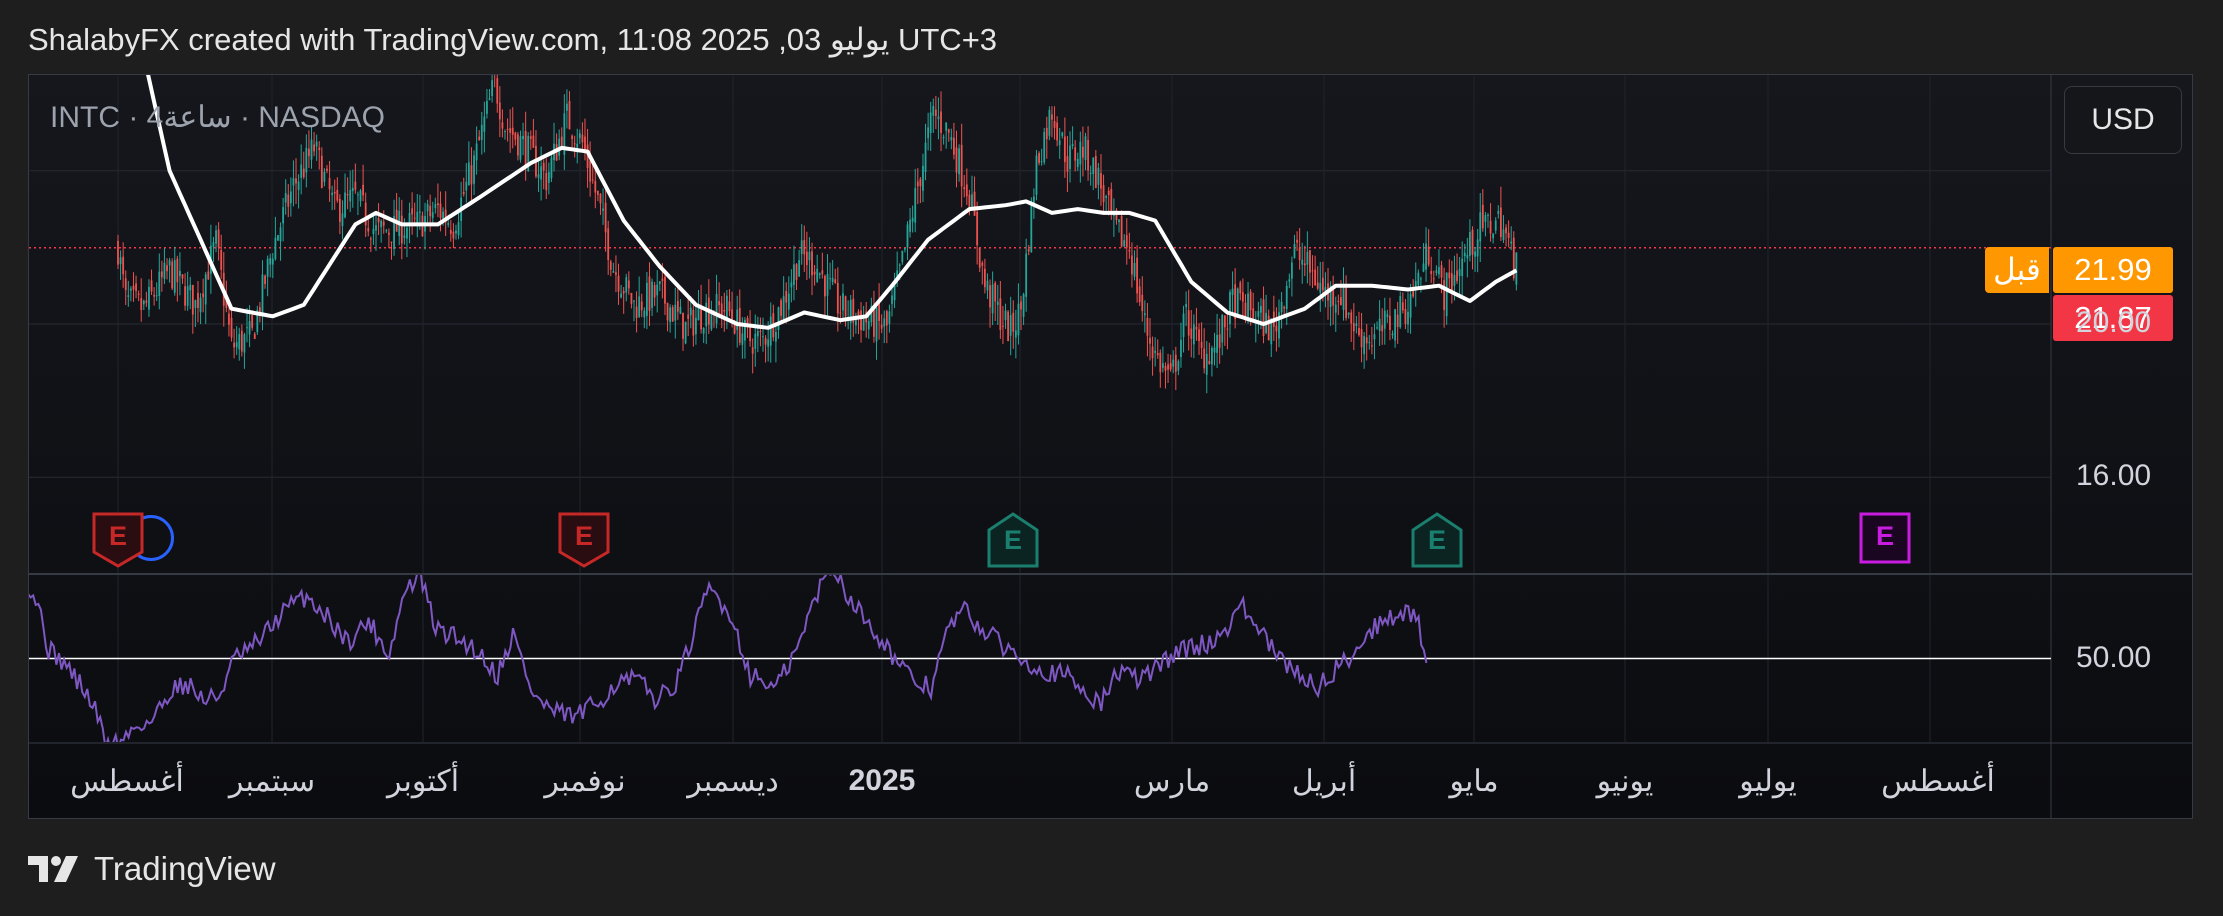 Image resolution: width=2223 pixels, height=916 pixels. I want to click on time-axis-tick-label: سبتمبر, so click(272, 781).